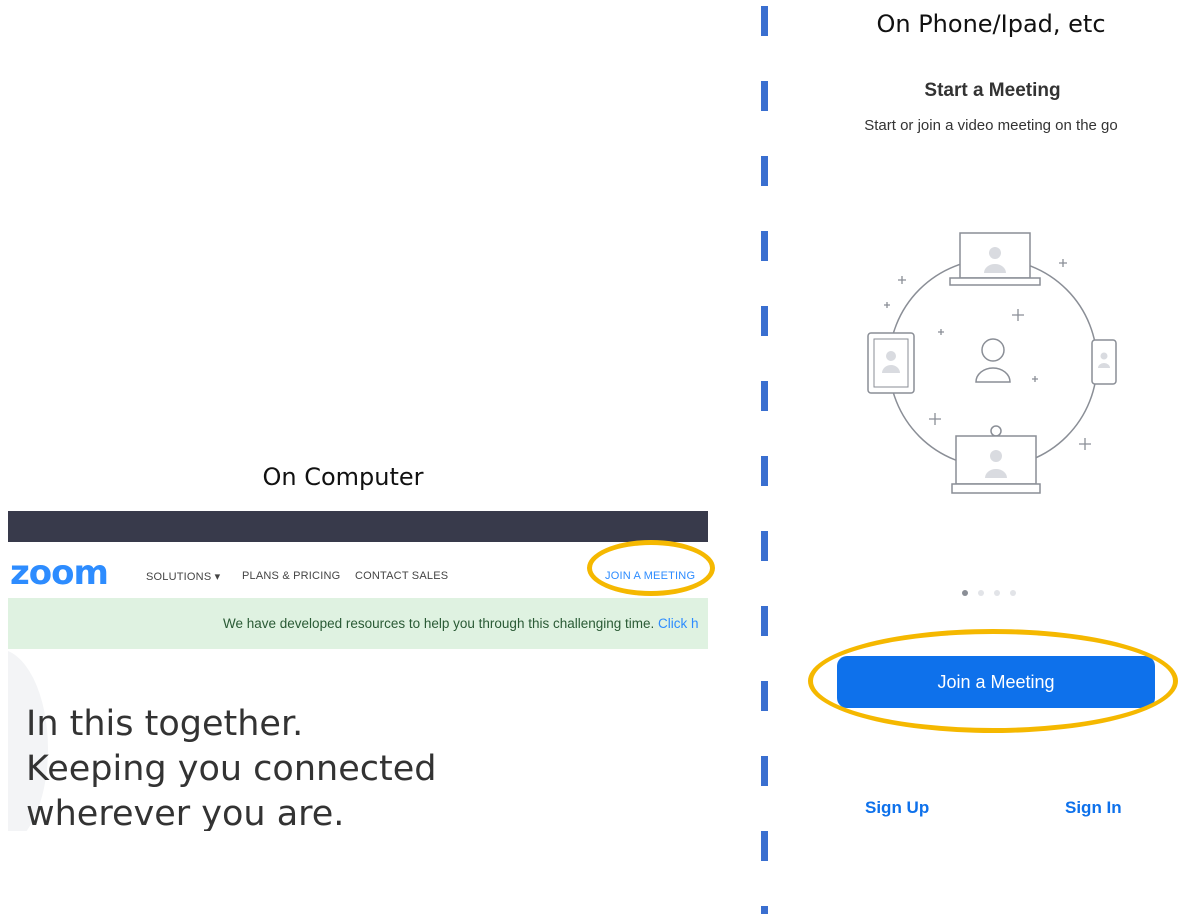 The height and width of the screenshot is (914, 1178). What do you see at coordinates (343, 477) in the screenshot?
I see `computer-caption: On Computer` at bounding box center [343, 477].